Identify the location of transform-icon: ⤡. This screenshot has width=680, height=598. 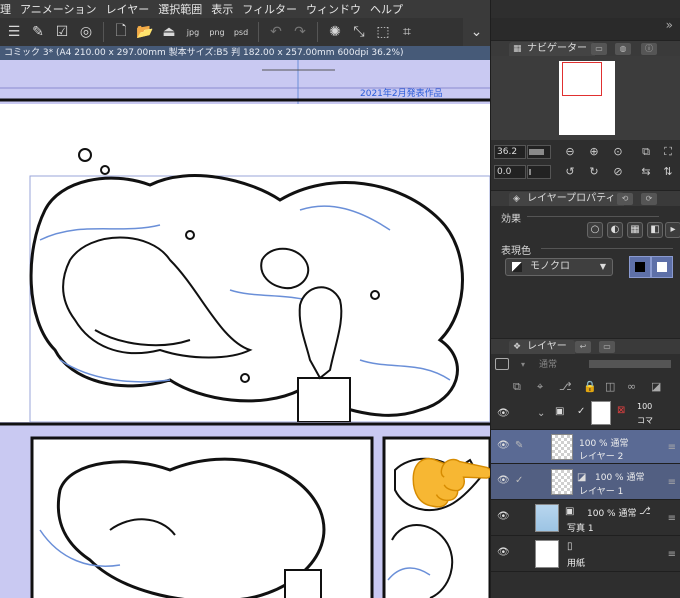
(359, 32).